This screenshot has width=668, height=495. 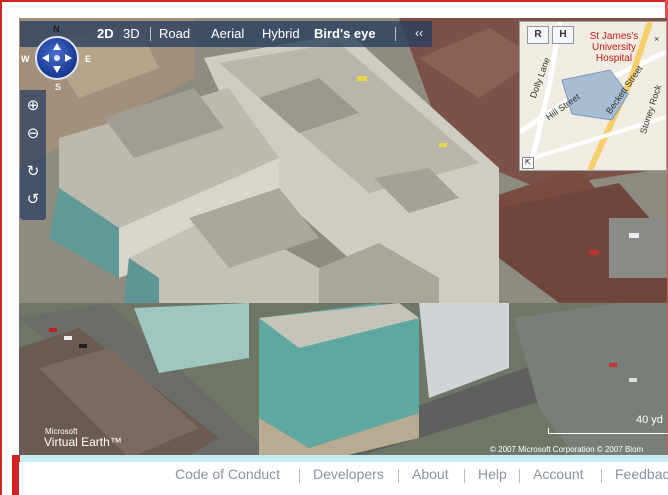 I want to click on feedback-link: Feedback, so click(x=641, y=474).